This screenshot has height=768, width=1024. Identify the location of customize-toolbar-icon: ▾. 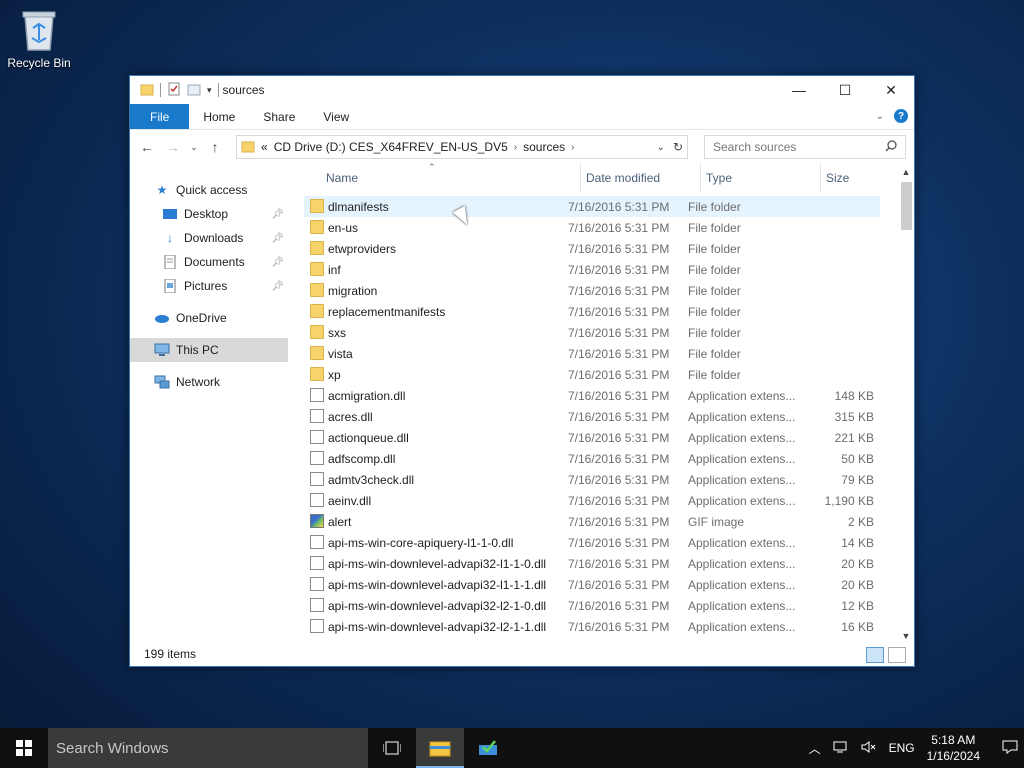
(209, 90).